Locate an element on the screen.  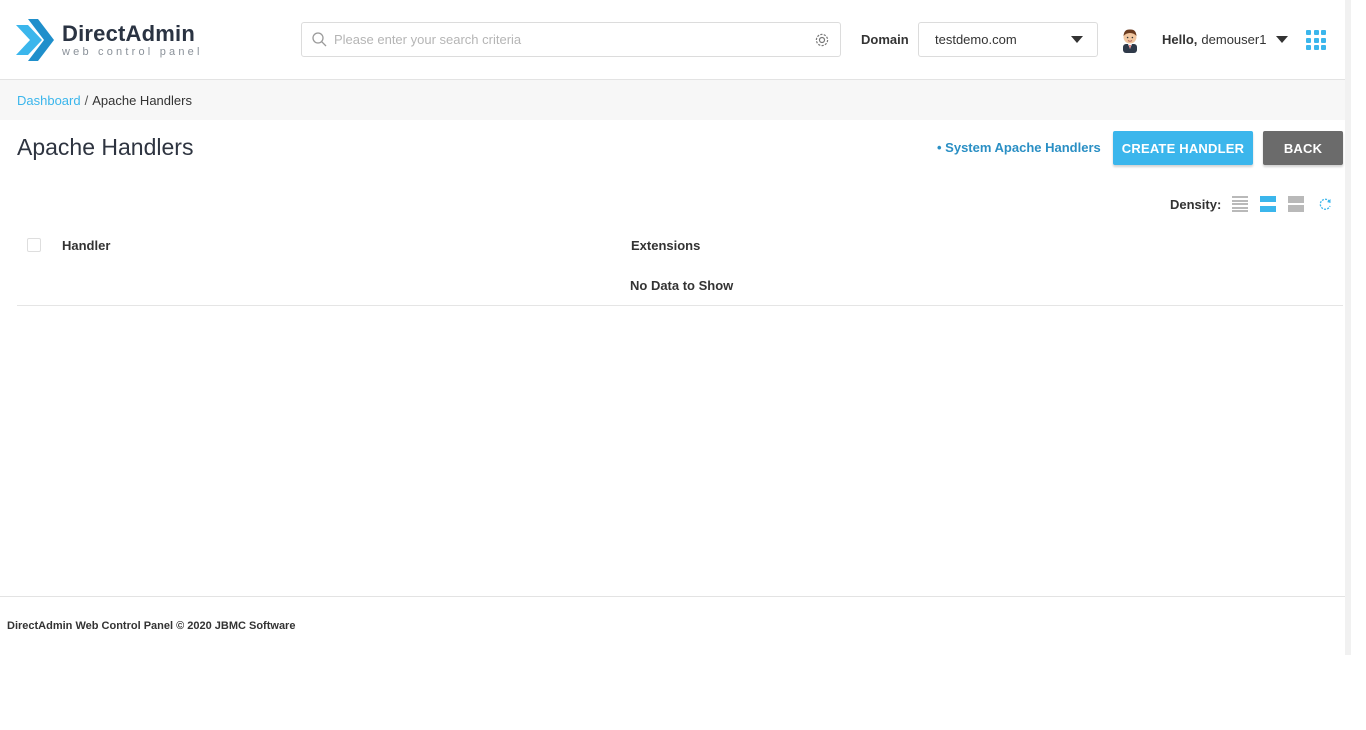
gear-icon is located at coordinates (823, 40).